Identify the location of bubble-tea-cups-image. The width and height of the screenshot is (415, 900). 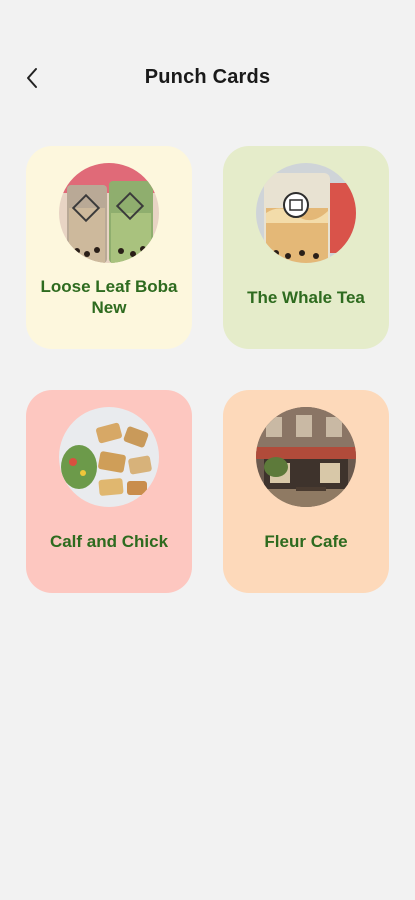
(109, 213).